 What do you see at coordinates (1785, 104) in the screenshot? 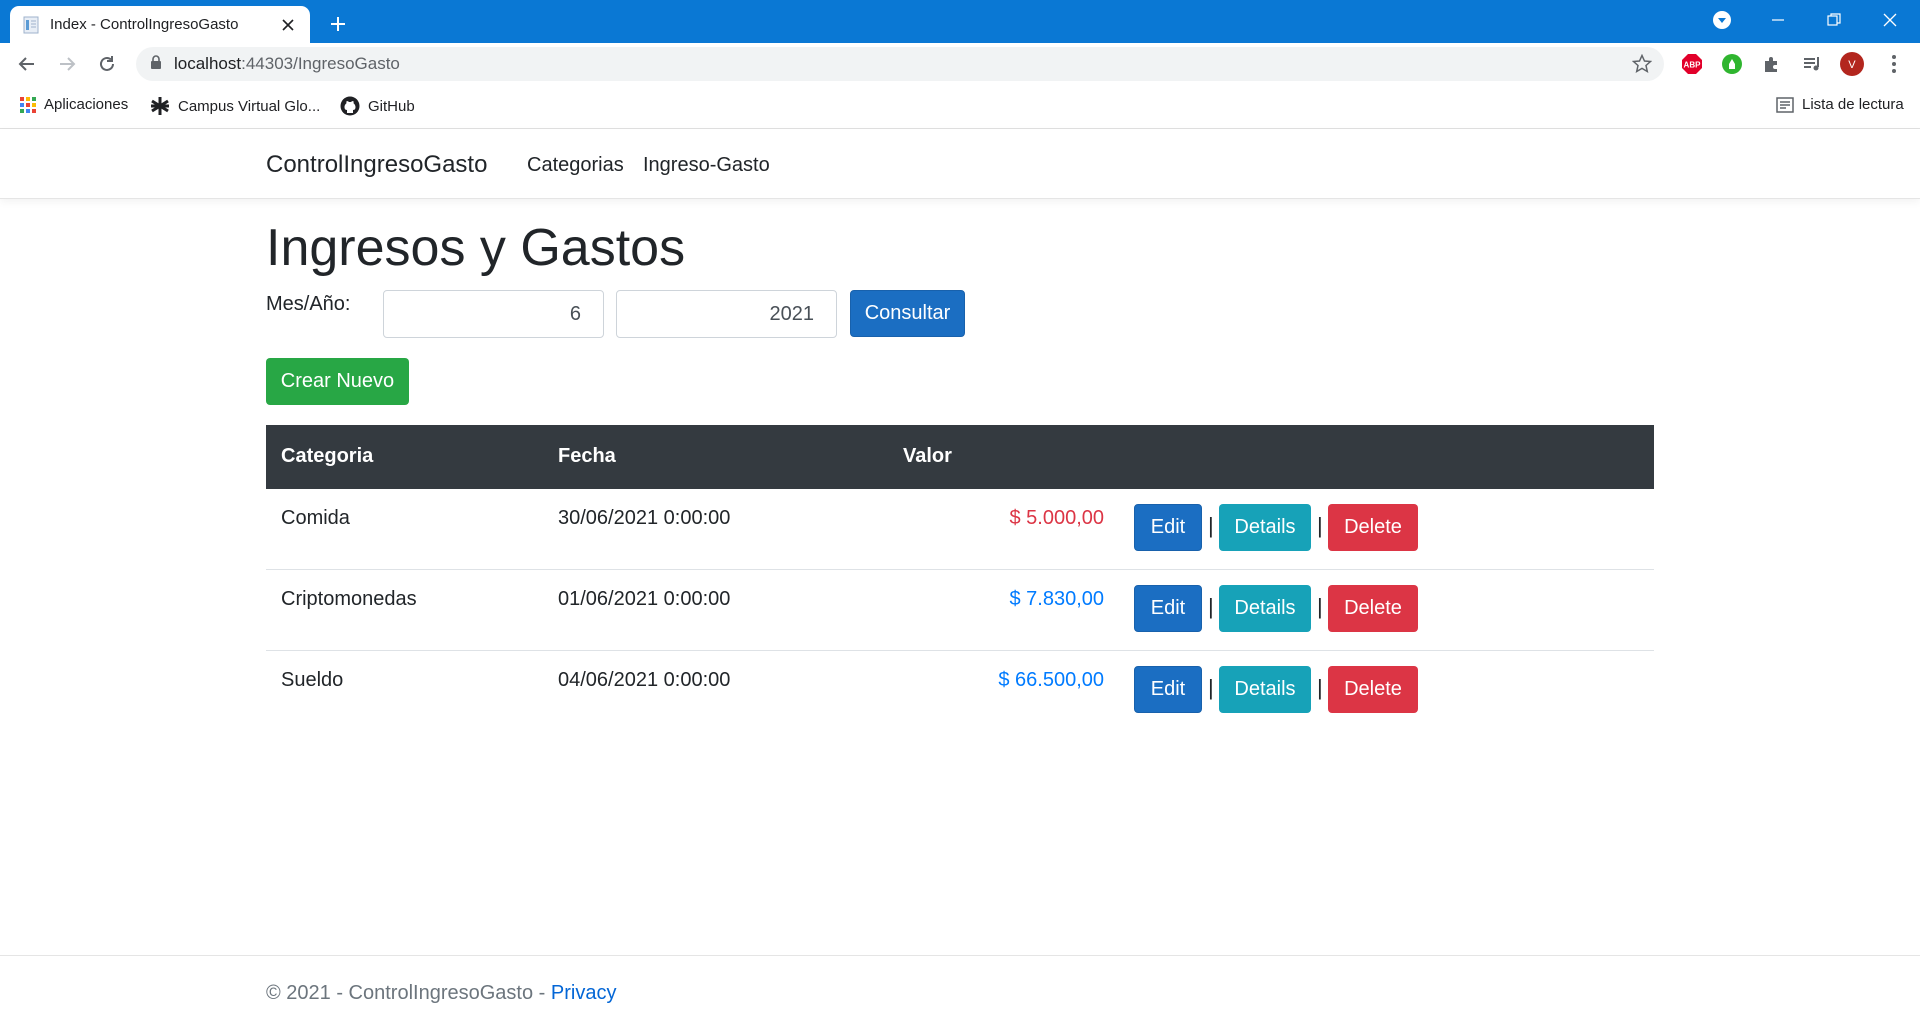
I see `reading-list-icon` at bounding box center [1785, 104].